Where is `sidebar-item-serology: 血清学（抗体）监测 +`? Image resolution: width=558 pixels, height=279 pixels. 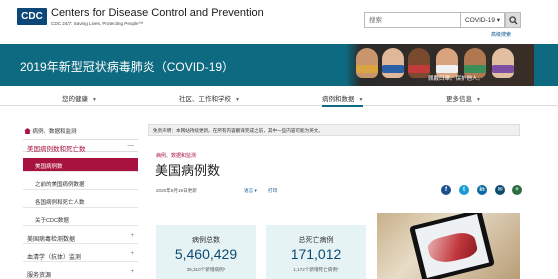
sidebar-item-serology: 血清学（抗体）监测 + is located at coordinates (80, 255).